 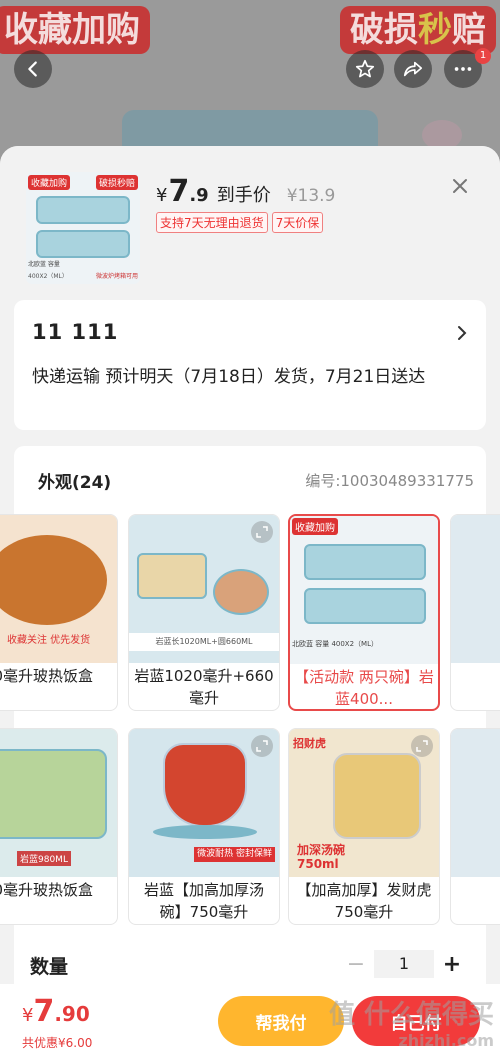 I want to click on option-tile: 岩蓝980ML 0毫升玻热饭盒, so click(x=59, y=826).